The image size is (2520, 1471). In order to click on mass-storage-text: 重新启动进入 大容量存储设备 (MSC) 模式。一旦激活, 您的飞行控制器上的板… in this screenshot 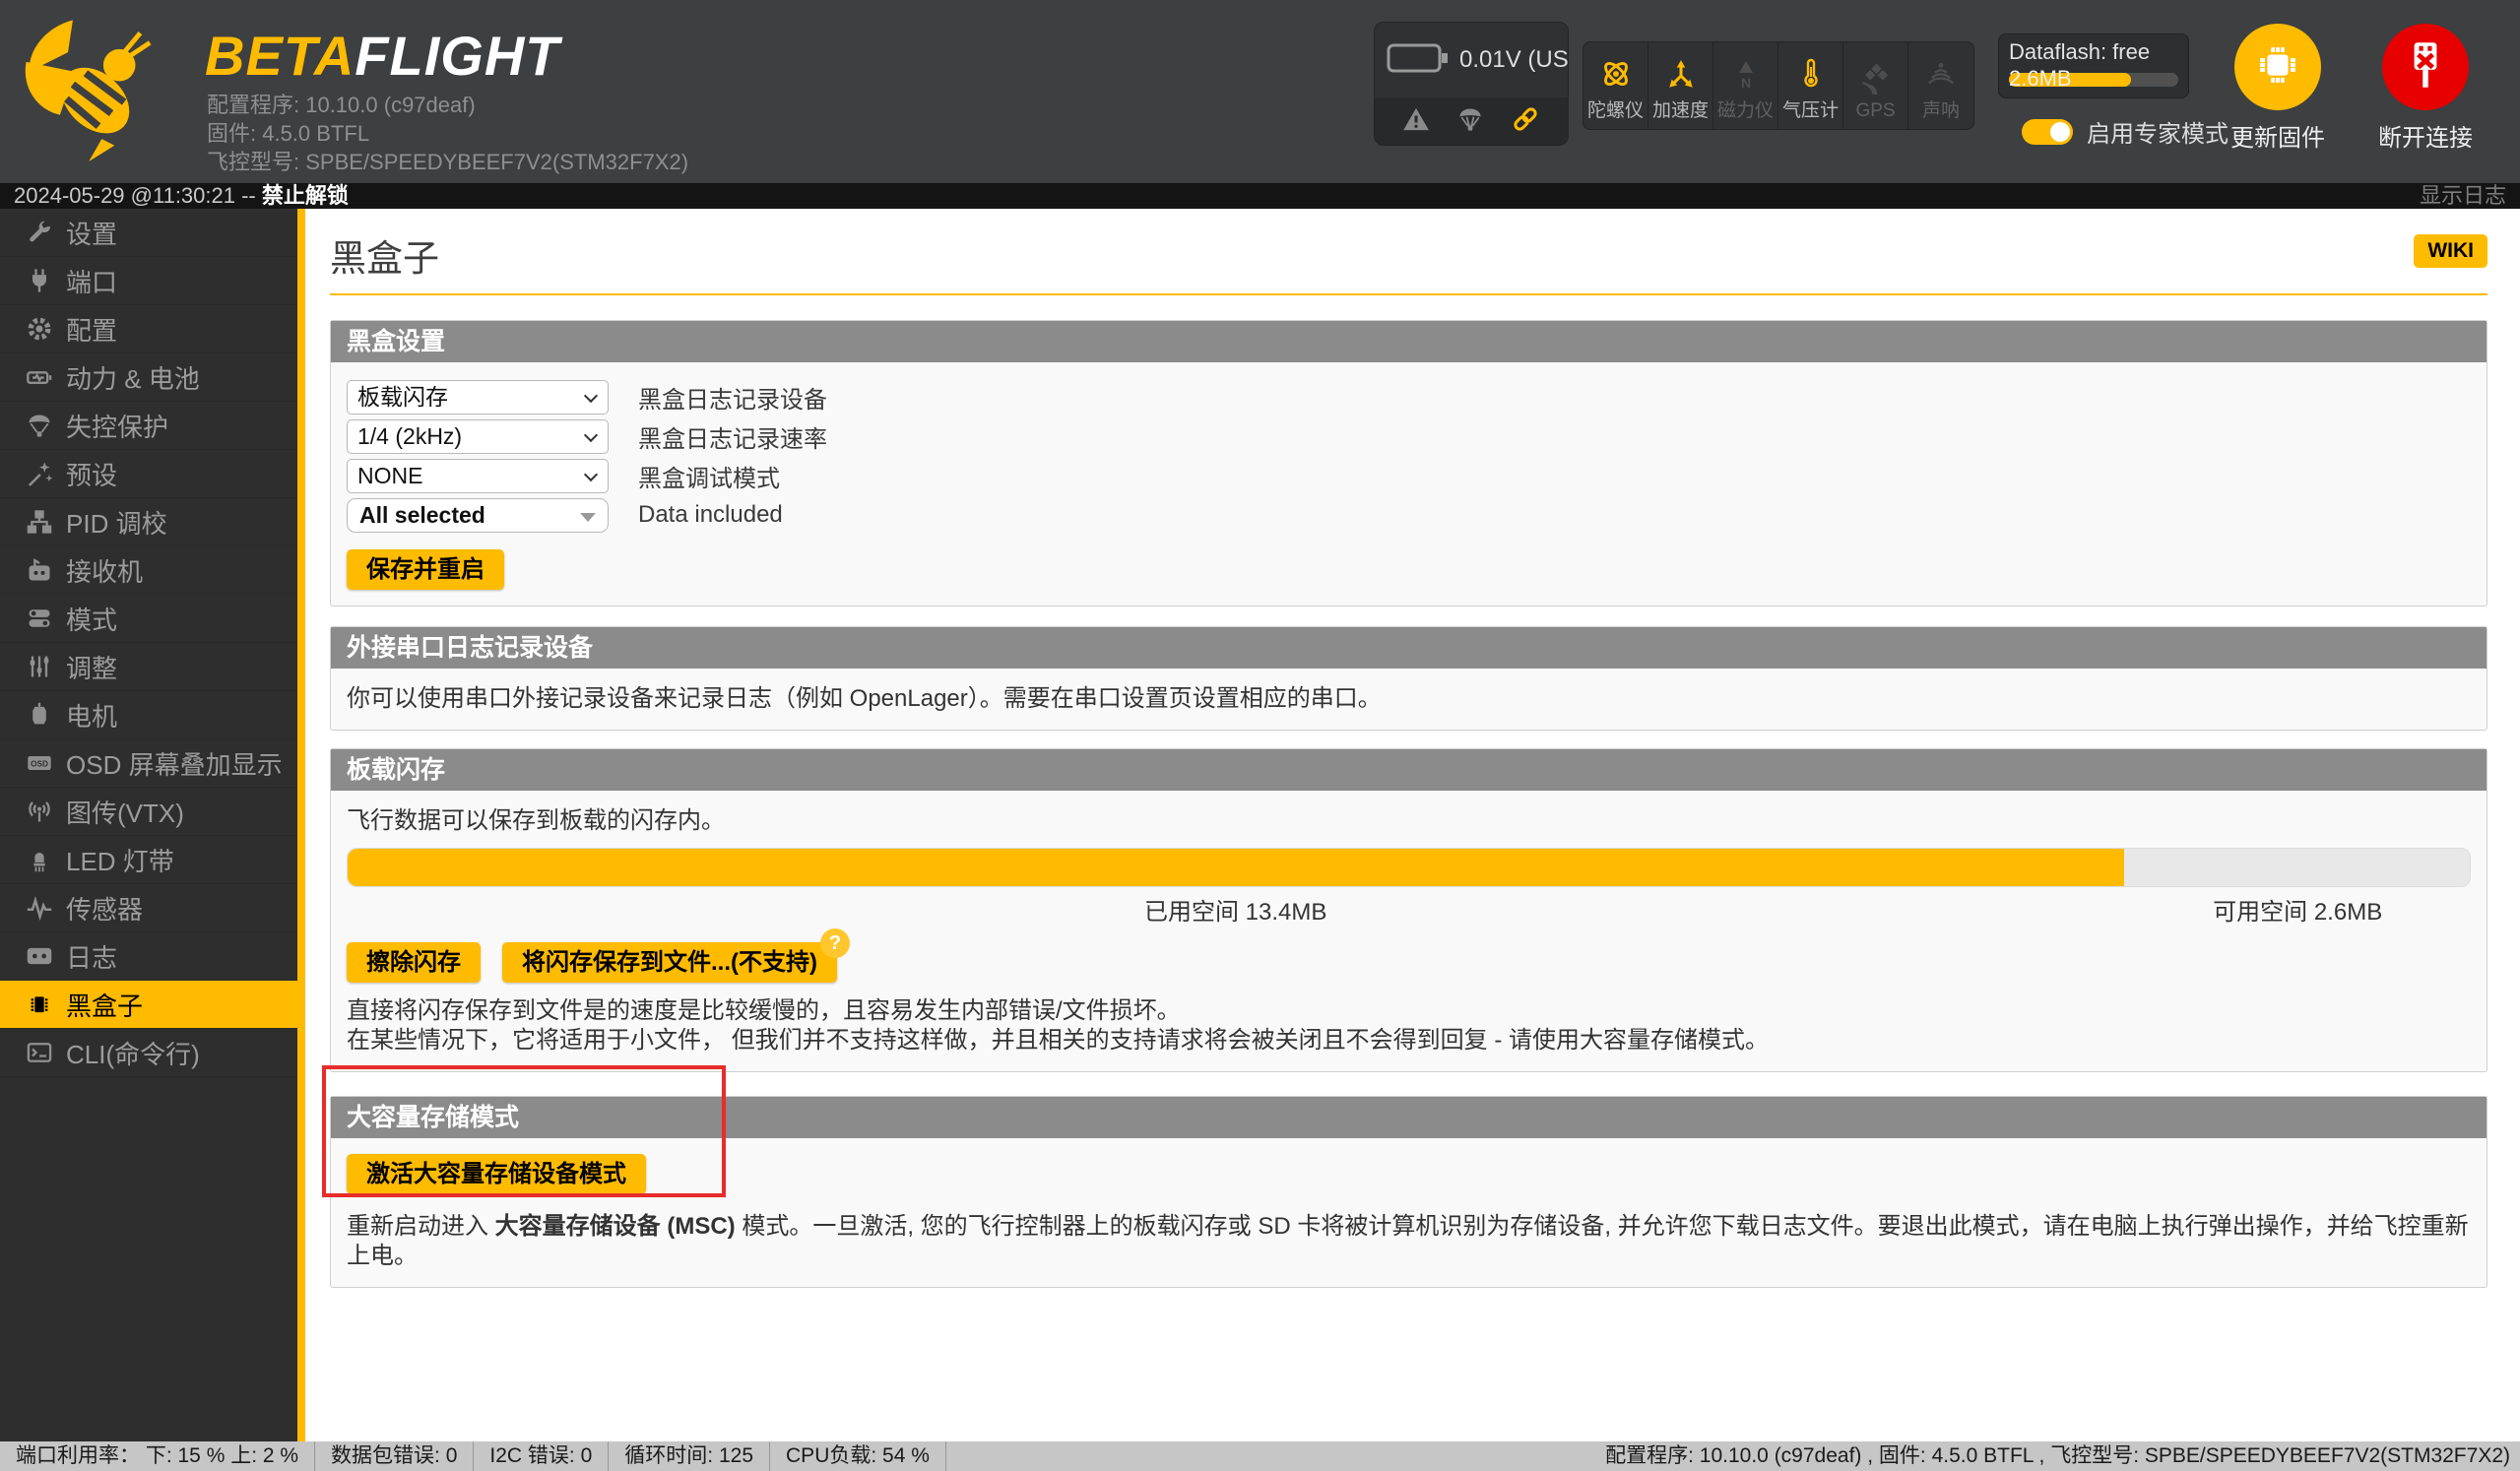, I will do `click(1408, 1241)`.